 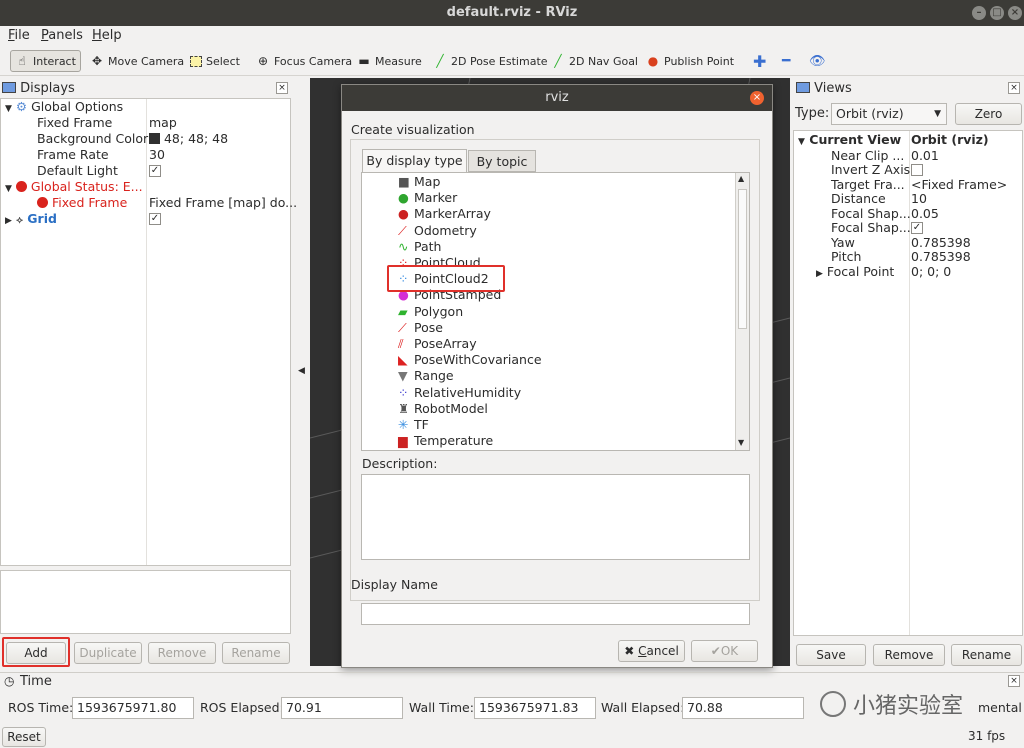 What do you see at coordinates (400, 463) in the screenshot?
I see `description-label: Description:` at bounding box center [400, 463].